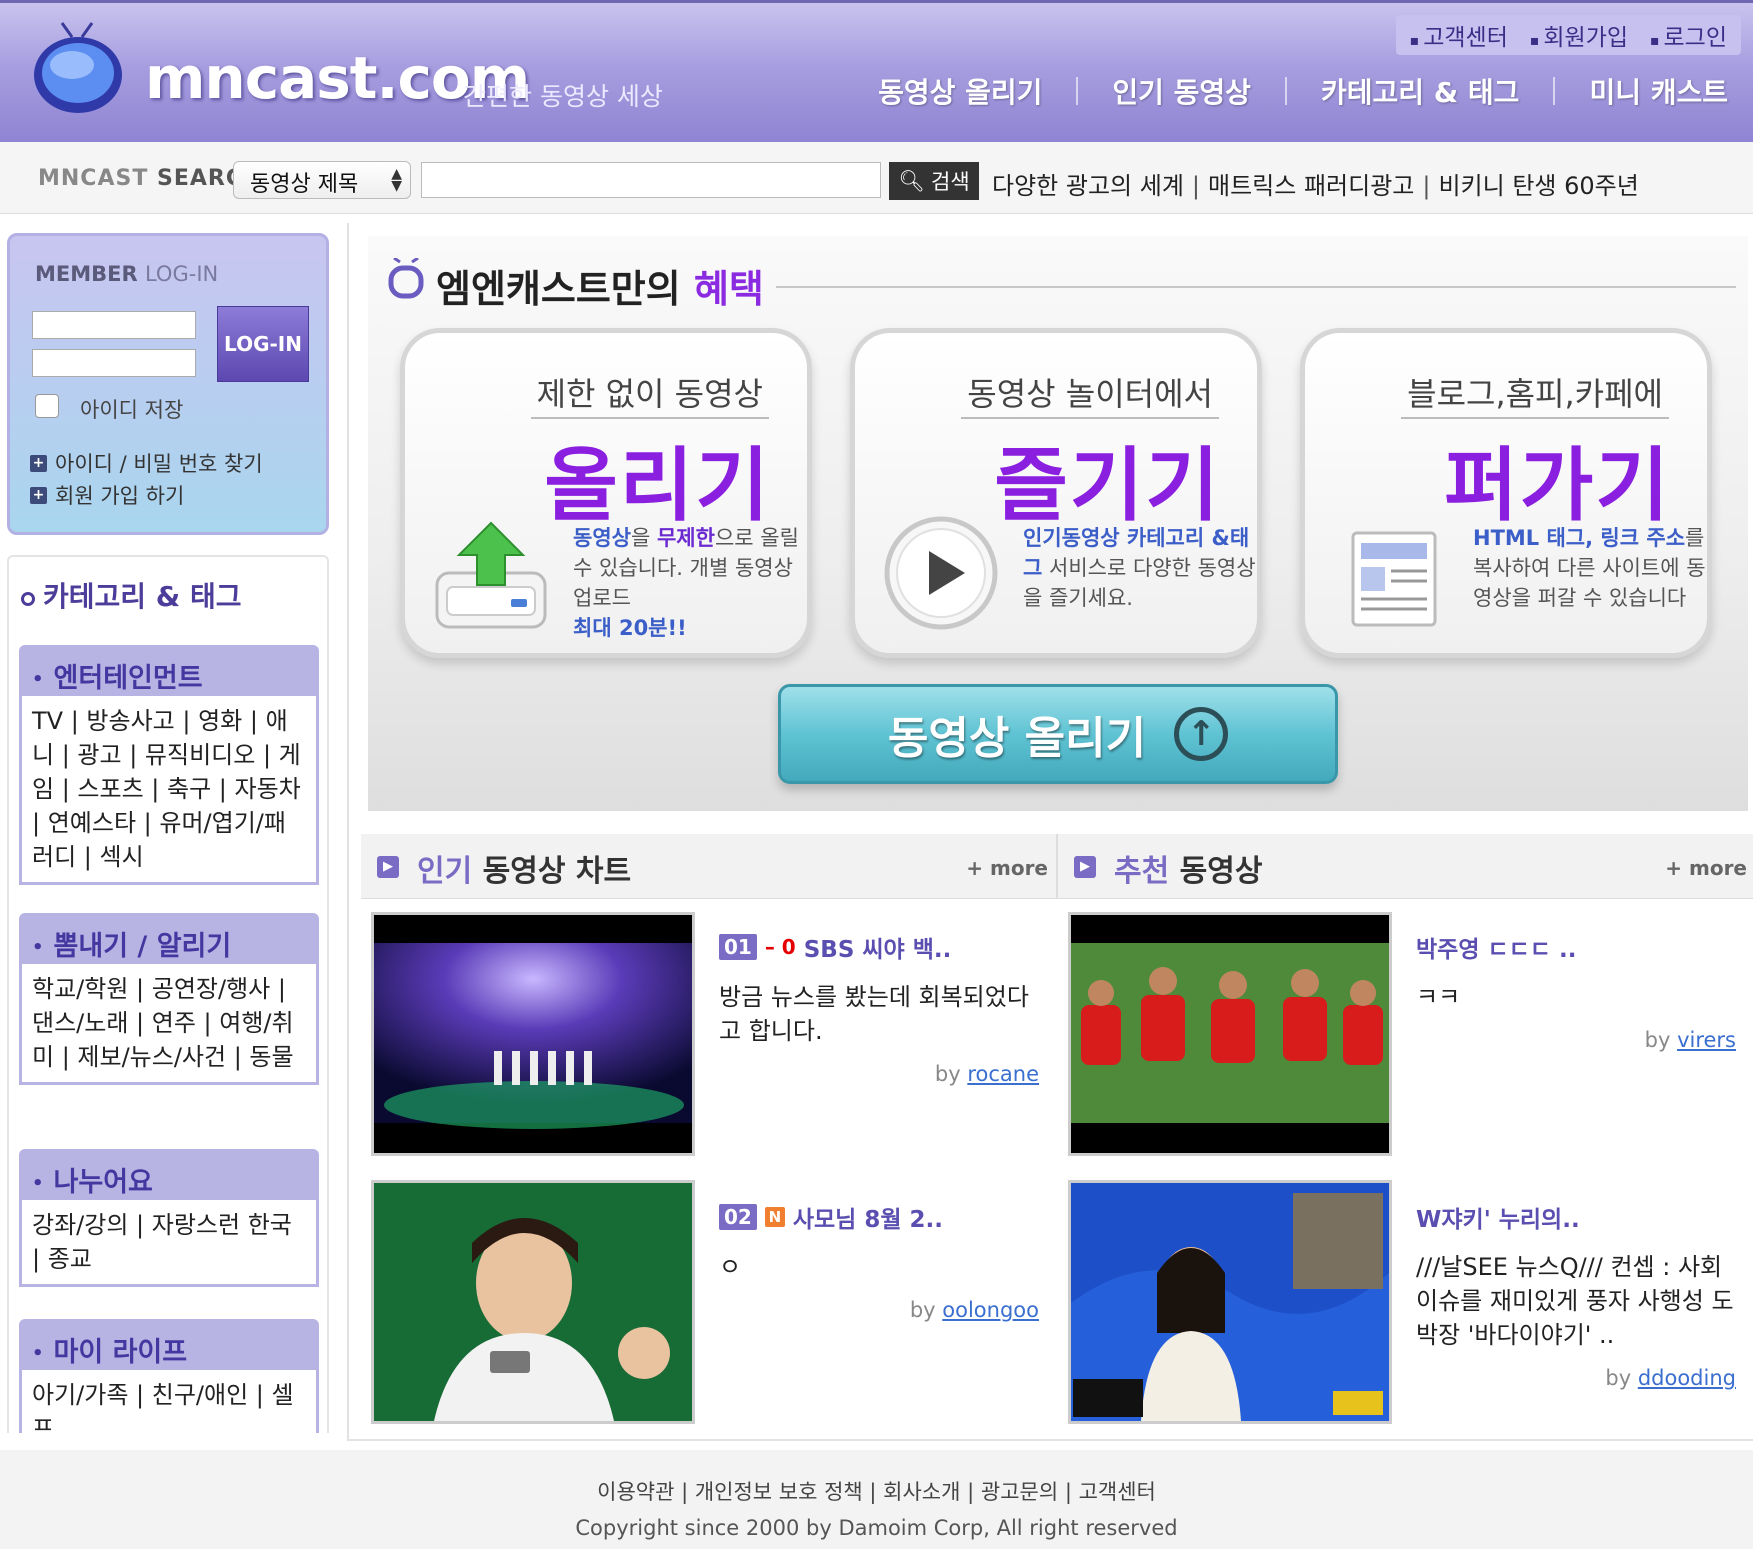 This screenshot has height=1549, width=1753. Describe the element at coordinates (406, 278) in the screenshot. I see `tv-antenna-icon` at that location.